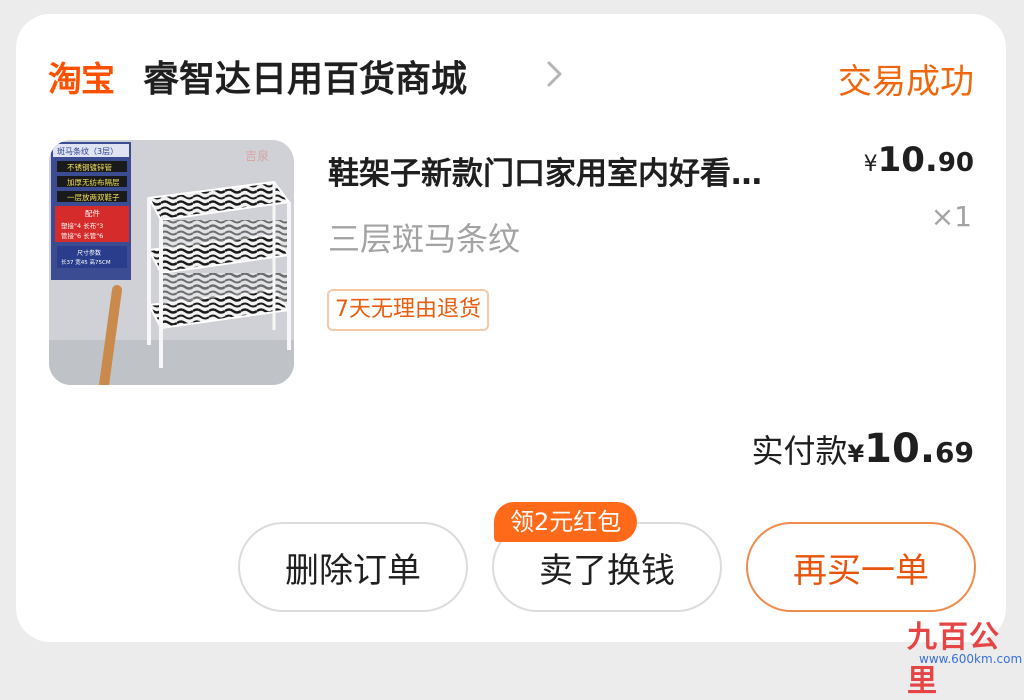 The width and height of the screenshot is (1024, 700). Describe the element at coordinates (554, 74) in the screenshot. I see `chevron-right-icon` at that location.